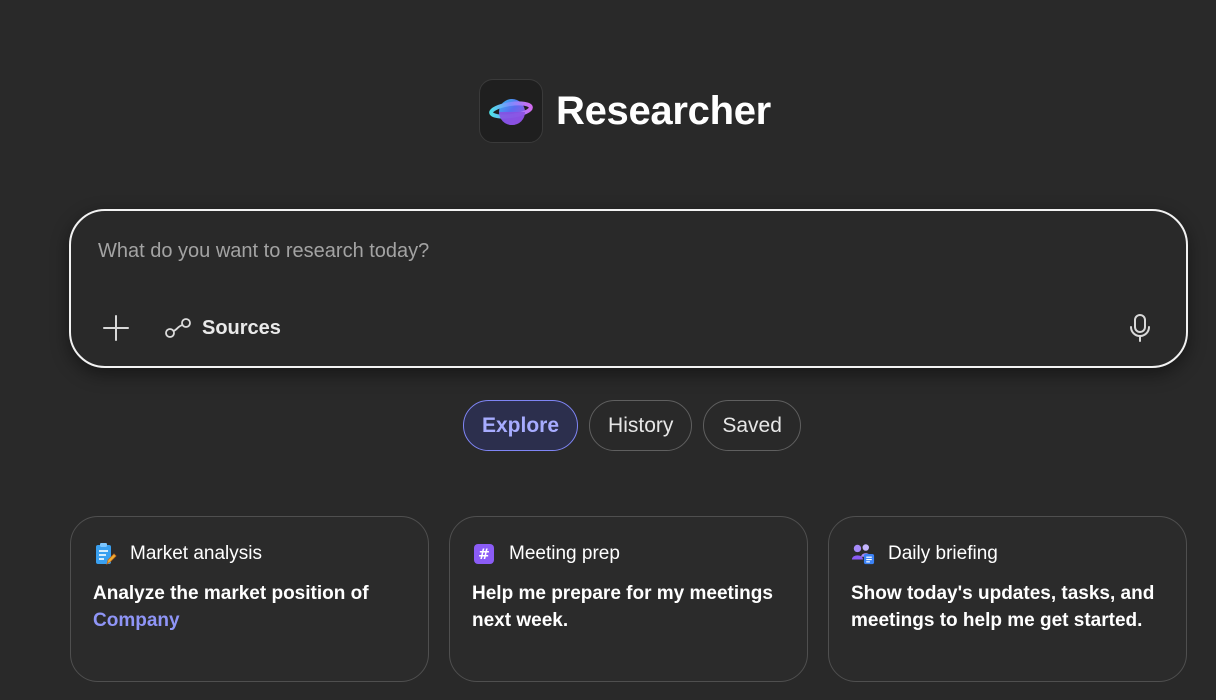  Describe the element at coordinates (241, 327) in the screenshot. I see `sources-label: Sources` at that location.